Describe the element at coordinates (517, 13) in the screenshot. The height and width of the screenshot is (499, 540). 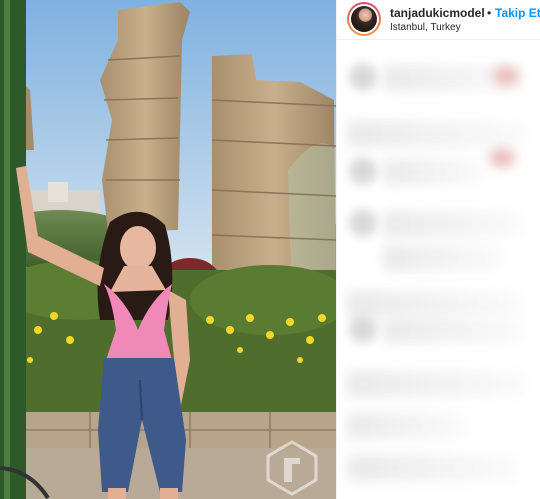
I see `follow-button: Takip Et` at that location.